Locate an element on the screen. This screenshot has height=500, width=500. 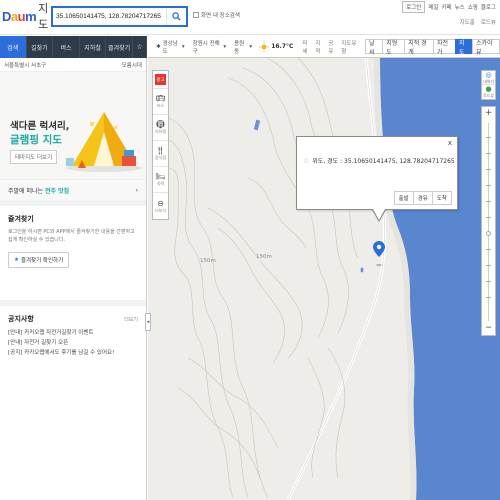
route-actions: 출발 경유 도착 is located at coordinates (422, 198).